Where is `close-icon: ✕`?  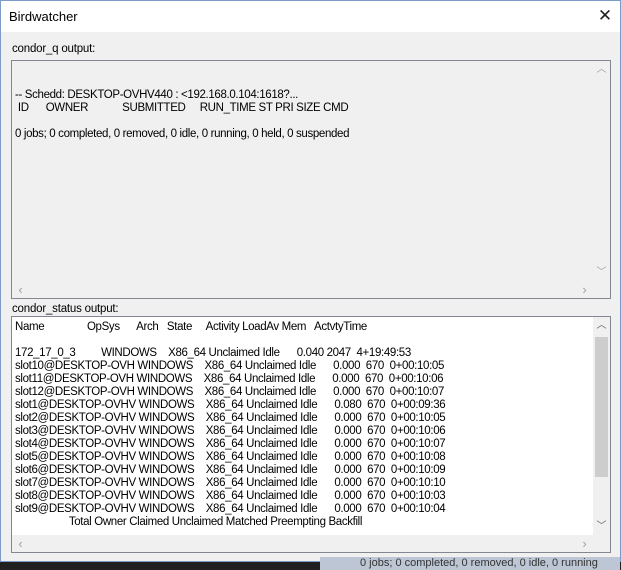
close-icon: ✕ is located at coordinates (605, 16).